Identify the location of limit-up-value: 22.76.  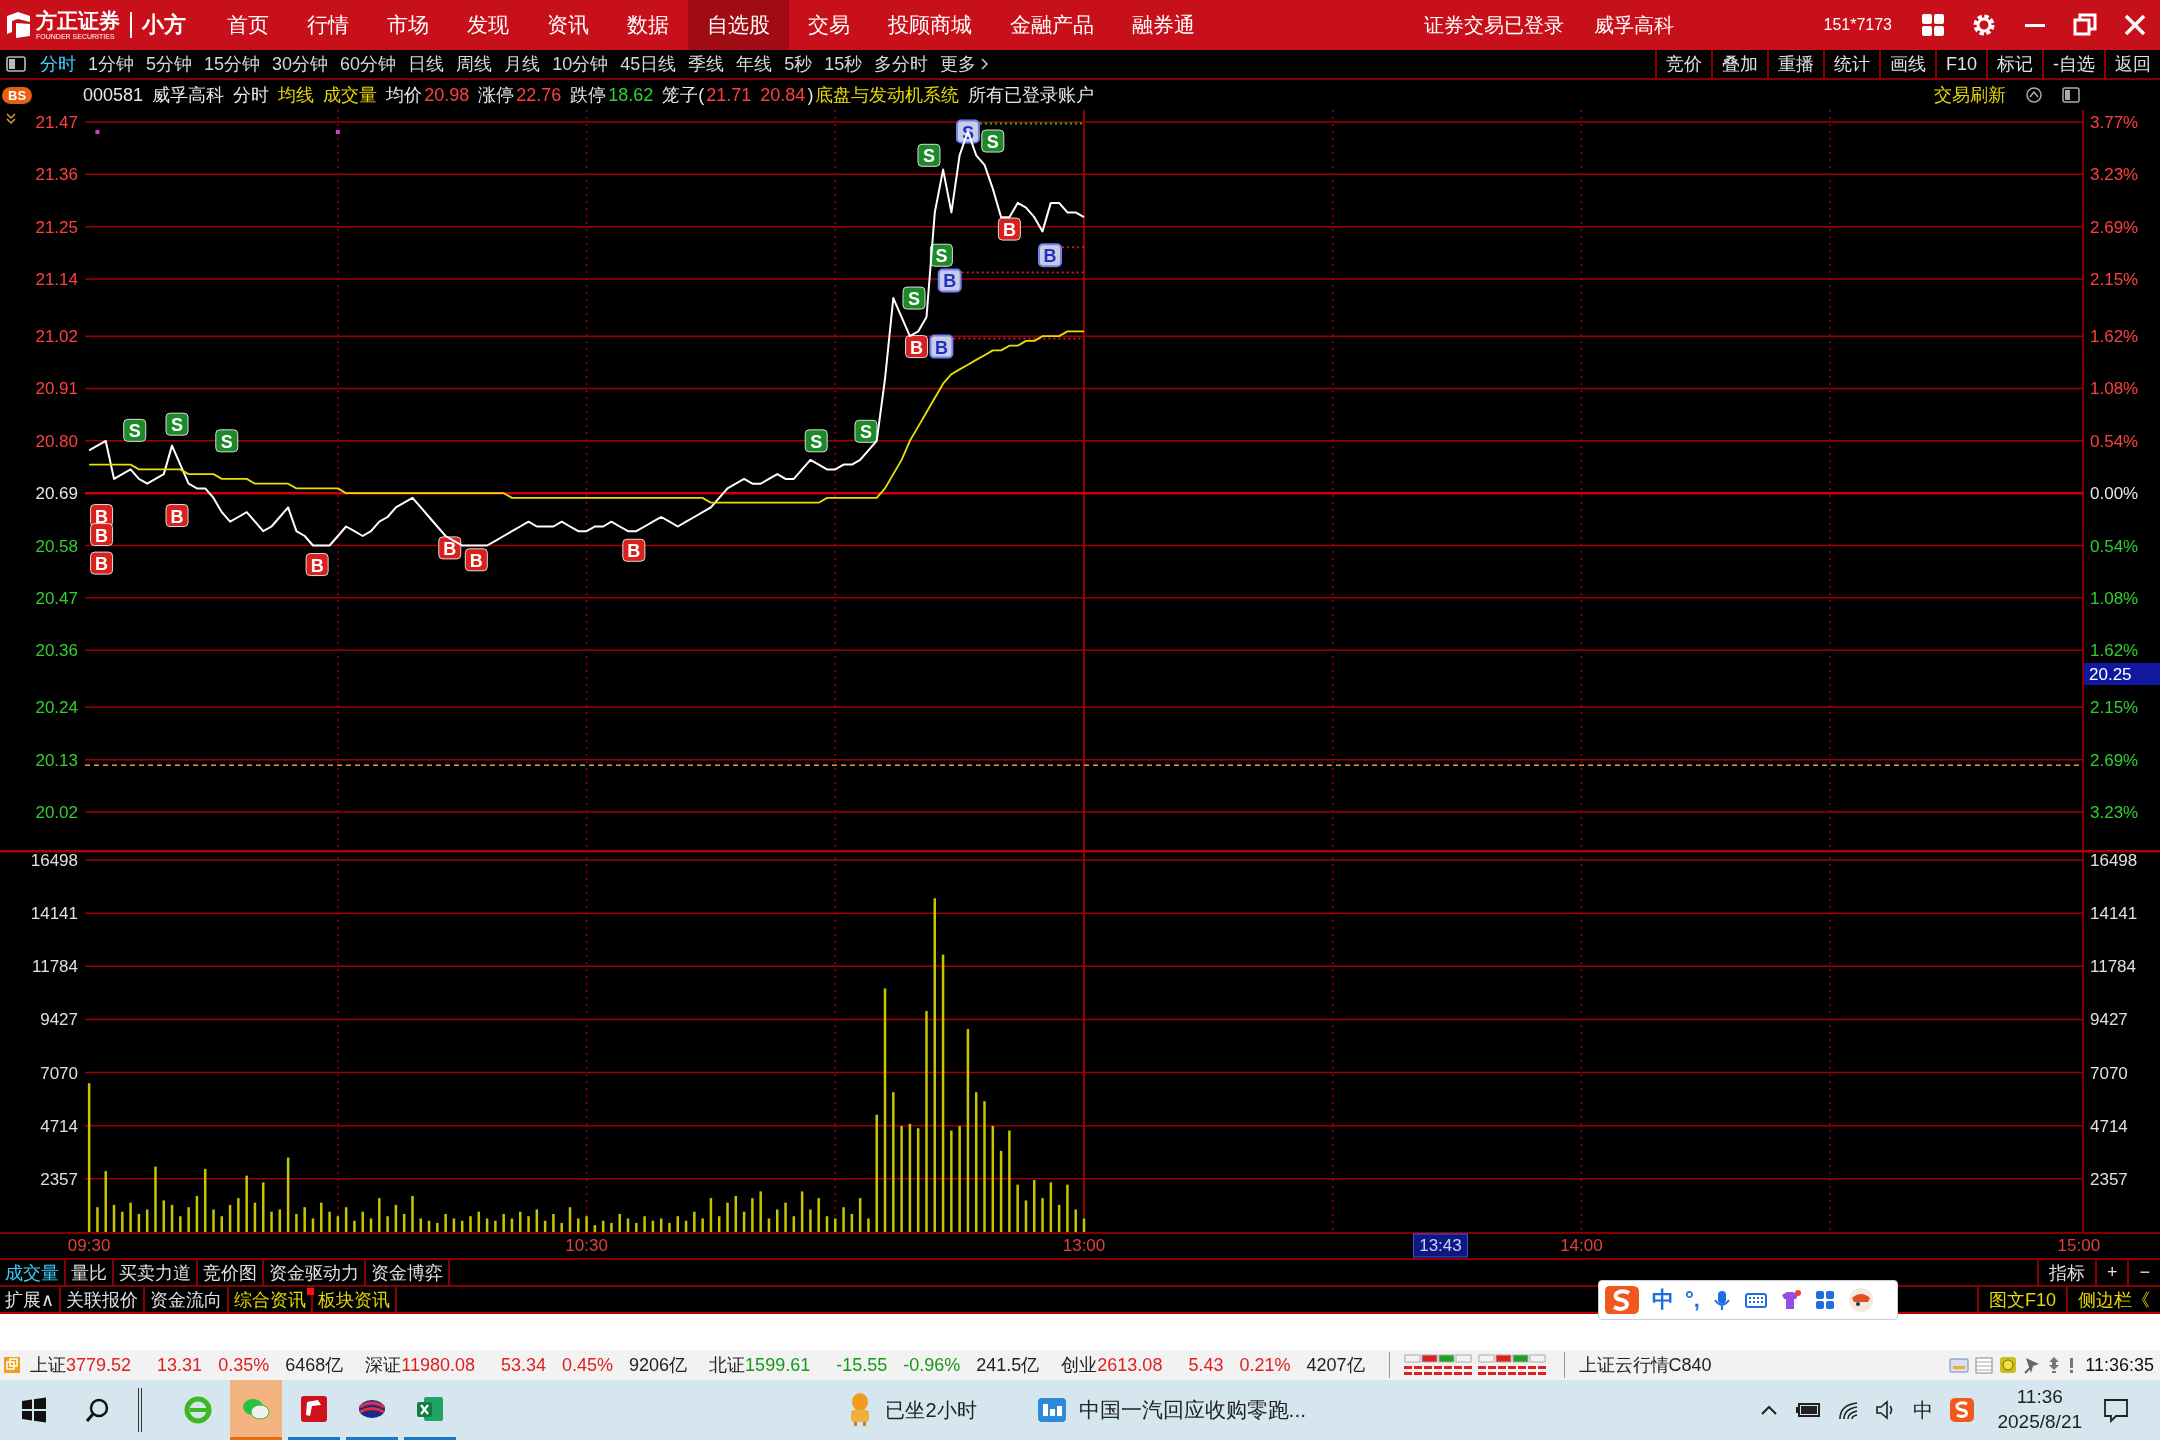
(539, 95).